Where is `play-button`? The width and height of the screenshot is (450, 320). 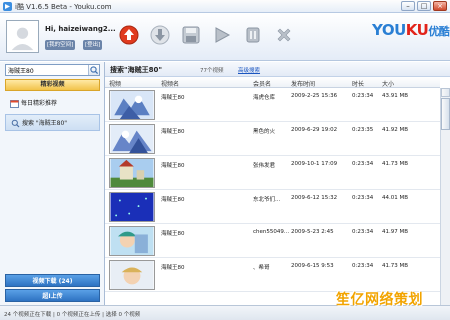
play-button is located at coordinates (222, 35).